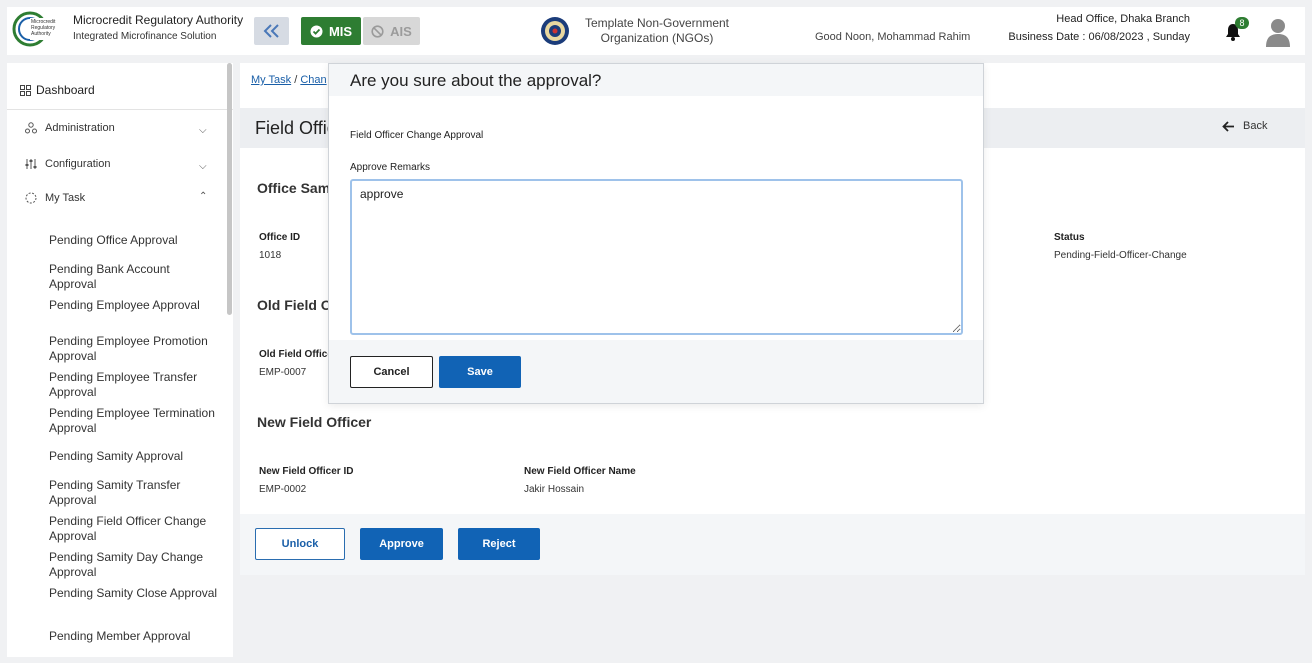 Image resolution: width=1312 pixels, height=663 pixels. What do you see at coordinates (377, 31) in the screenshot?
I see `ban-icon` at bounding box center [377, 31].